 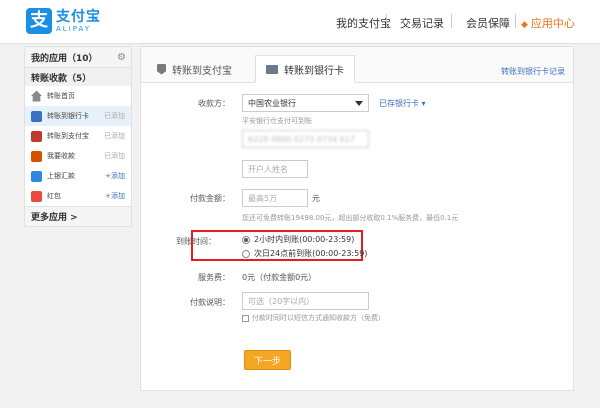 What do you see at coordinates (39, 21) in the screenshot?
I see `alipay-logo-icon: 支` at bounding box center [39, 21].